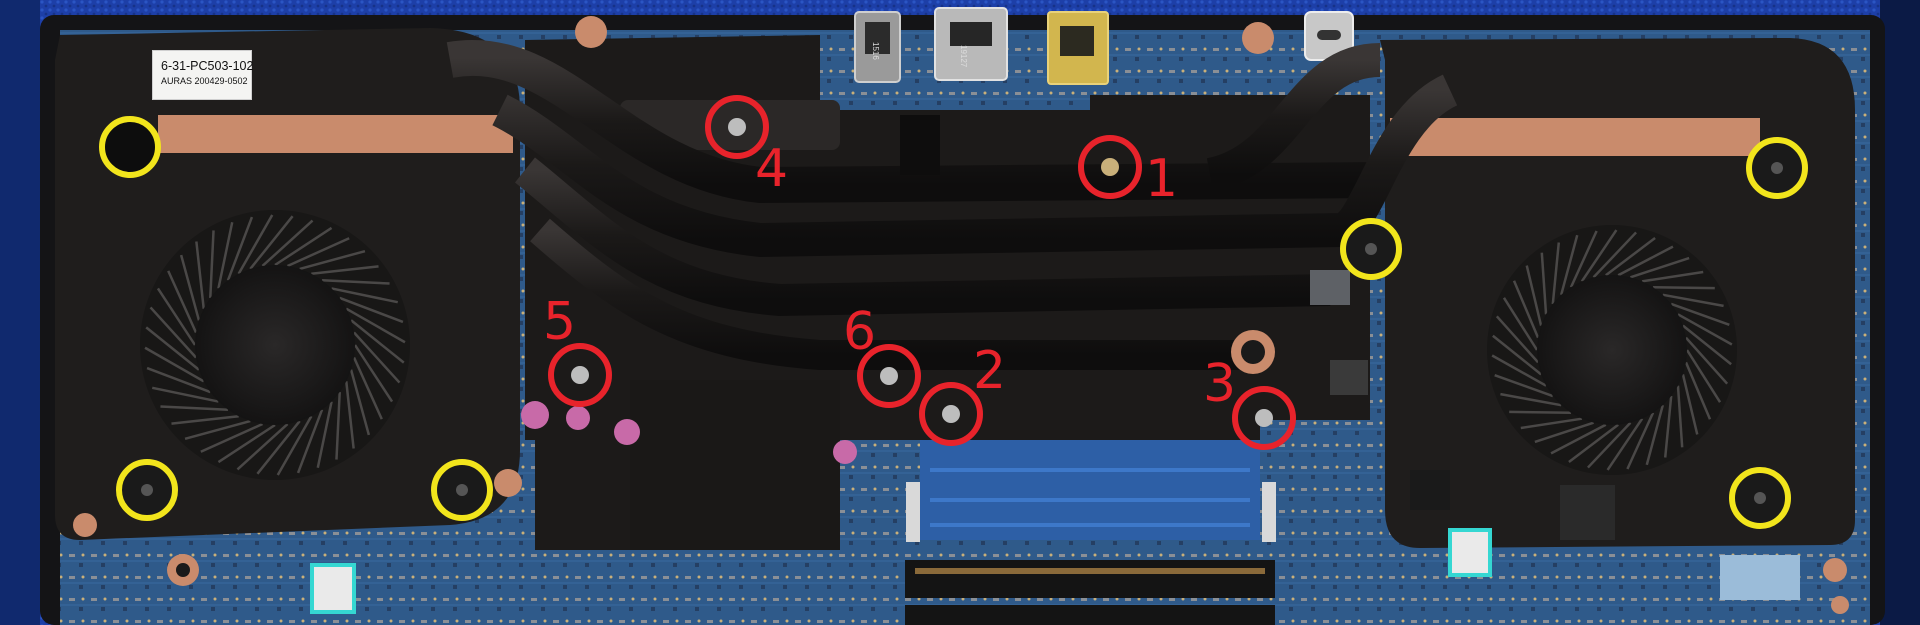 The height and width of the screenshot is (625, 1920). I want to click on label-manufacturer-code: AURAS 200429-0502, so click(204, 81).